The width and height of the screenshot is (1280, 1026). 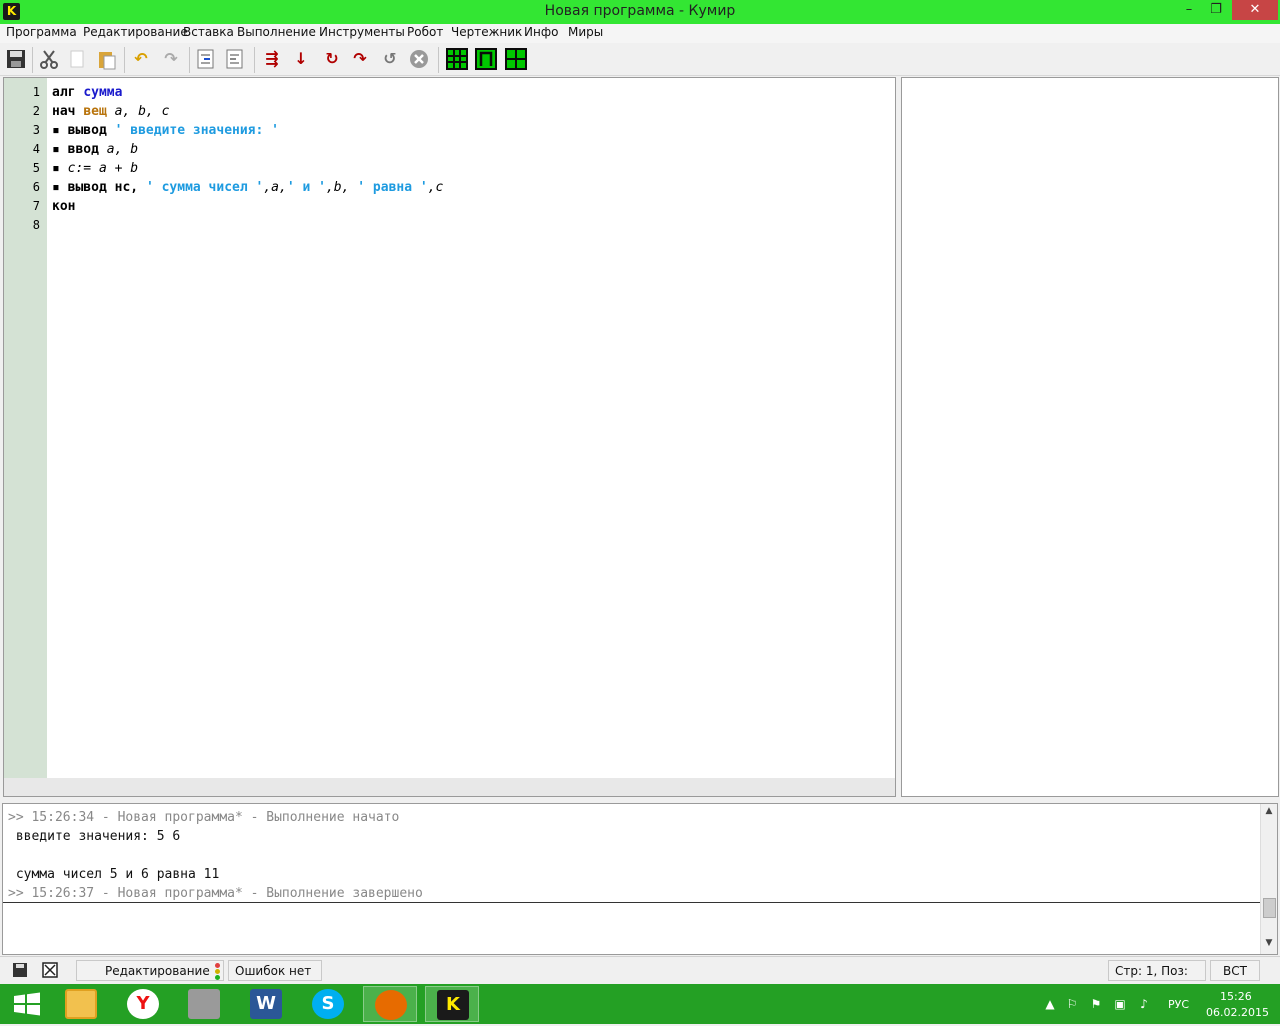 What do you see at coordinates (25, 428) in the screenshot?
I see `line-number-gutter: 1 2 3 4 5 6 7 8` at bounding box center [25, 428].